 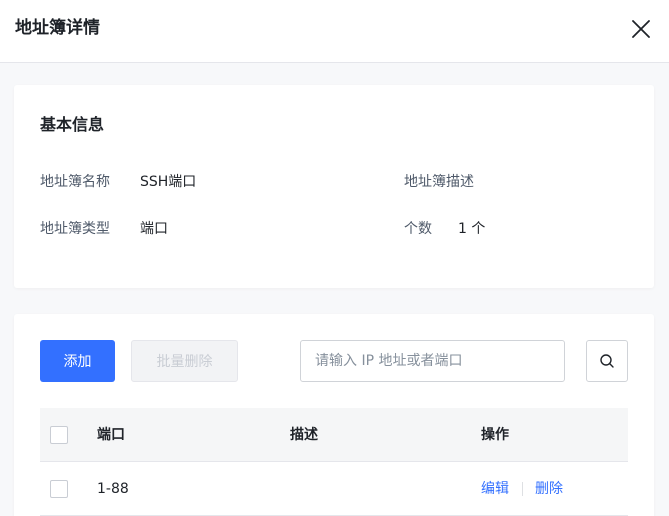 What do you see at coordinates (432, 361) in the screenshot?
I see `search-input` at bounding box center [432, 361].